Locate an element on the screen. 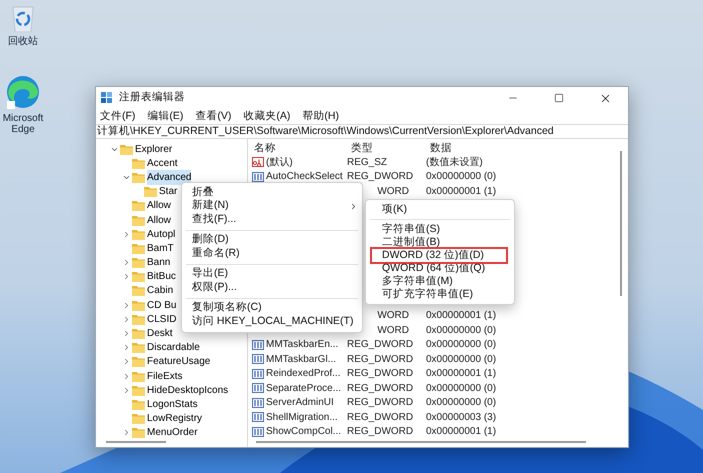 The image size is (703, 473). menu-item: 重命名(R) is located at coordinates (272, 253).